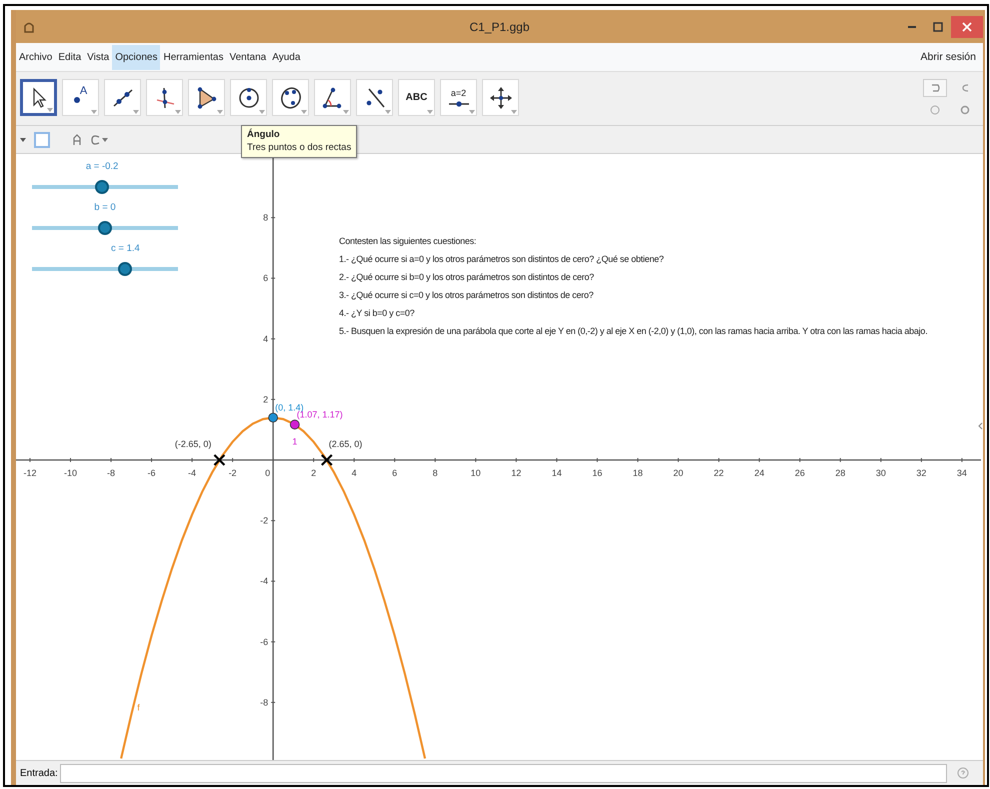  I want to click on x-tick-label: 30, so click(881, 473).